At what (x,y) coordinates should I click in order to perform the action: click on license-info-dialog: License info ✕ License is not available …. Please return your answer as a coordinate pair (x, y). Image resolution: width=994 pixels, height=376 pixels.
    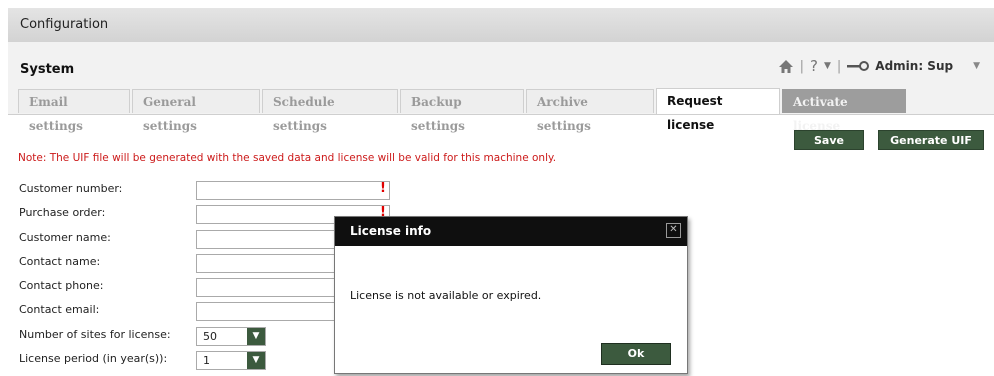
    Looking at the image, I should click on (511, 295).